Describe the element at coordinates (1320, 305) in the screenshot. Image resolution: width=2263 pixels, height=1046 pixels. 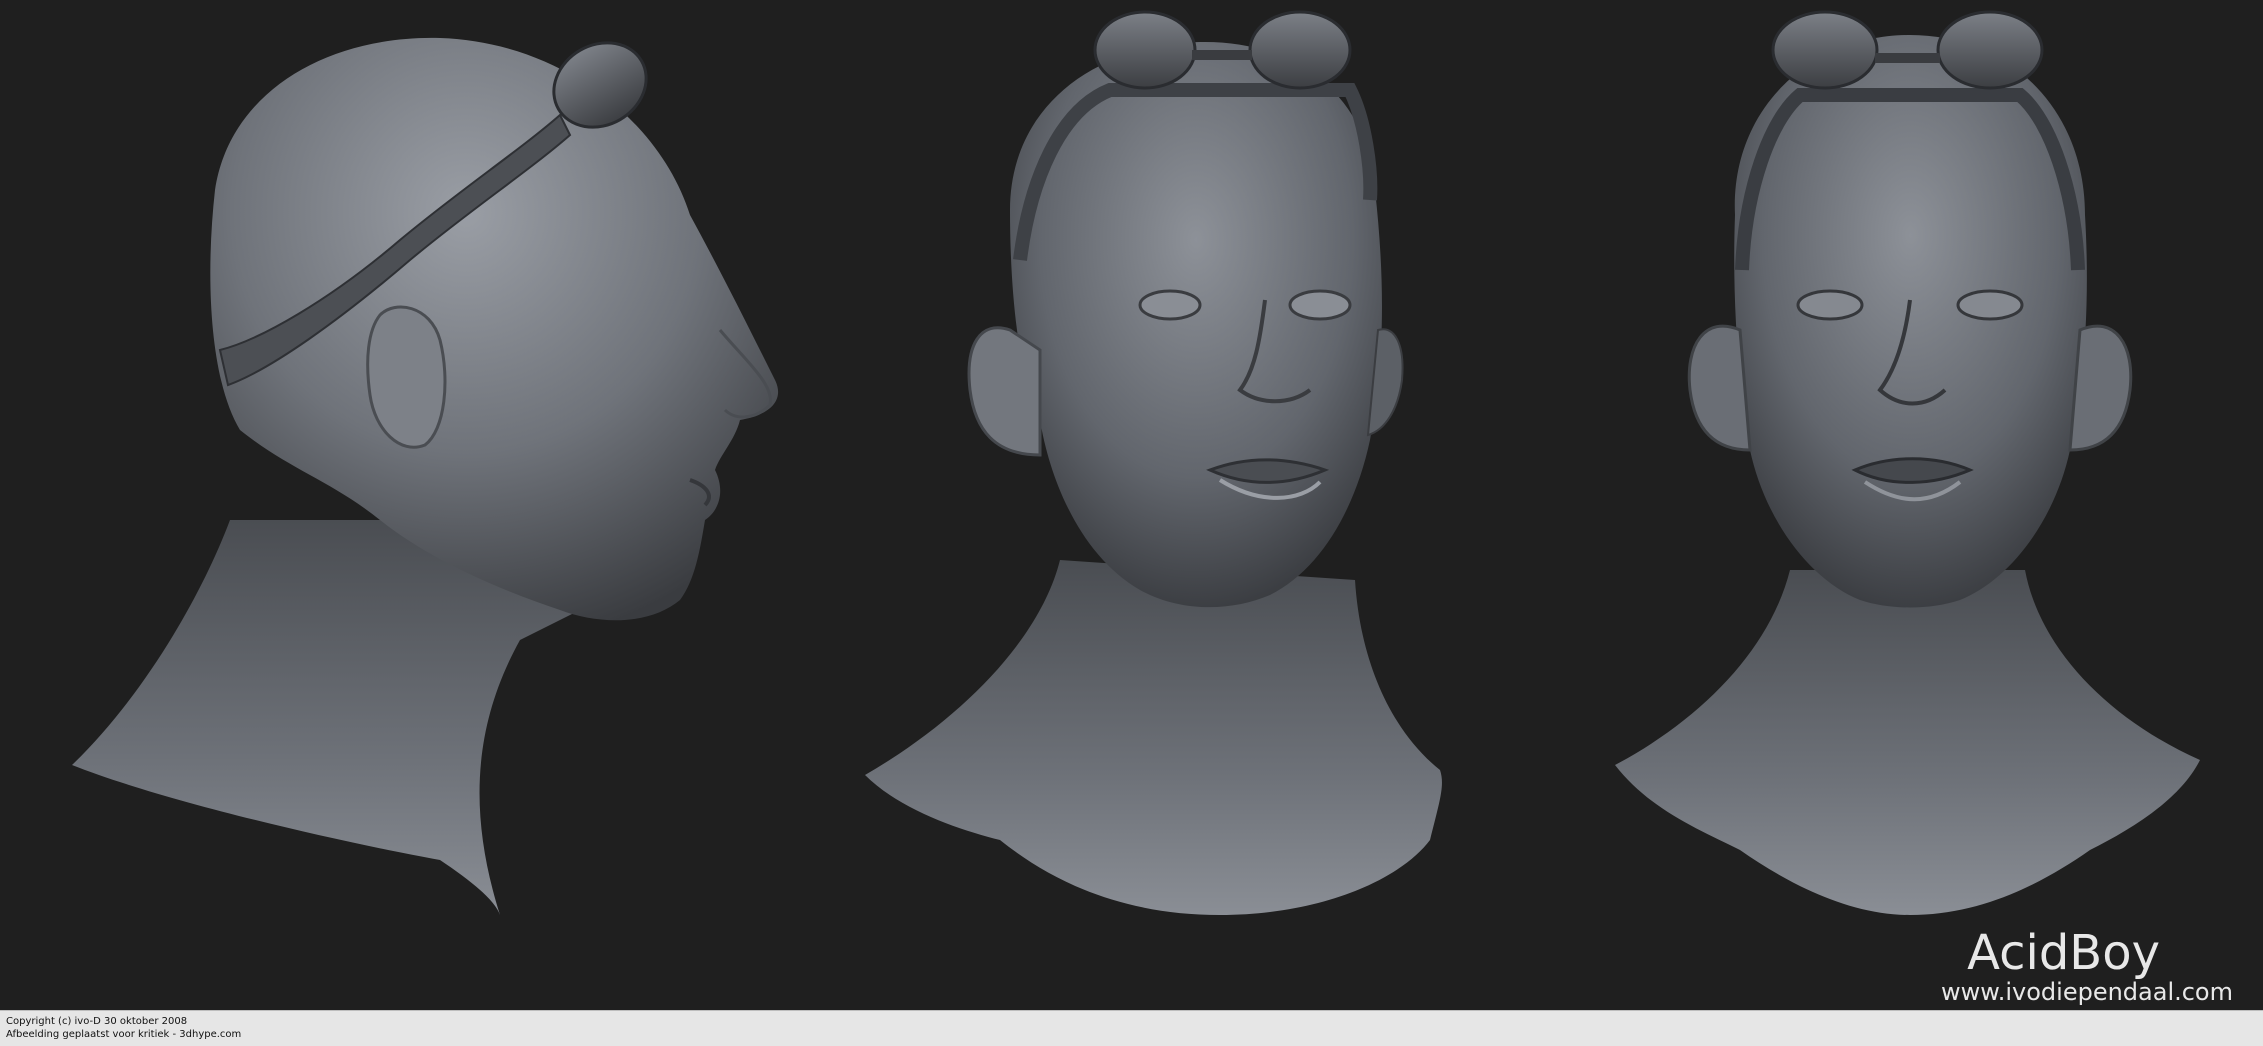
I see `tq-eye-right` at that location.